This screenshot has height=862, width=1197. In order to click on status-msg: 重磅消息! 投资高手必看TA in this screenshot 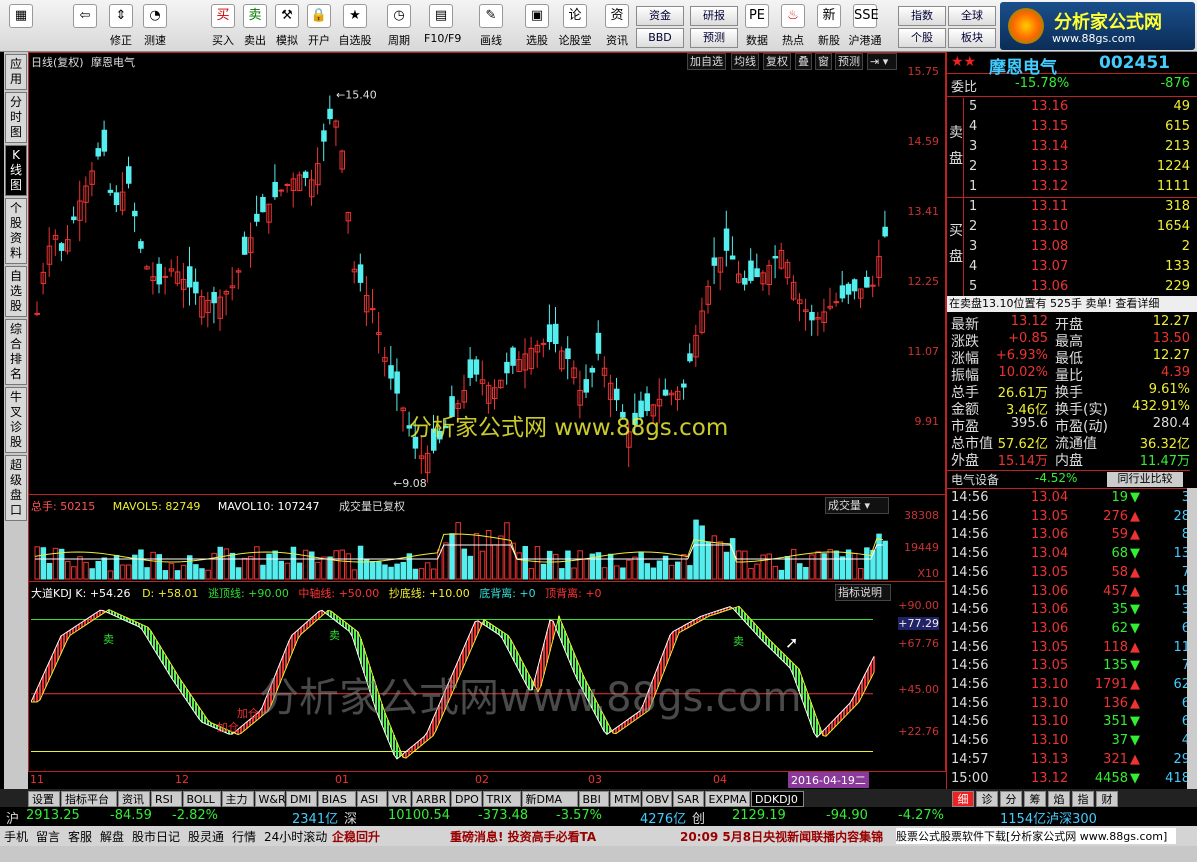, I will do `click(523, 836)`.